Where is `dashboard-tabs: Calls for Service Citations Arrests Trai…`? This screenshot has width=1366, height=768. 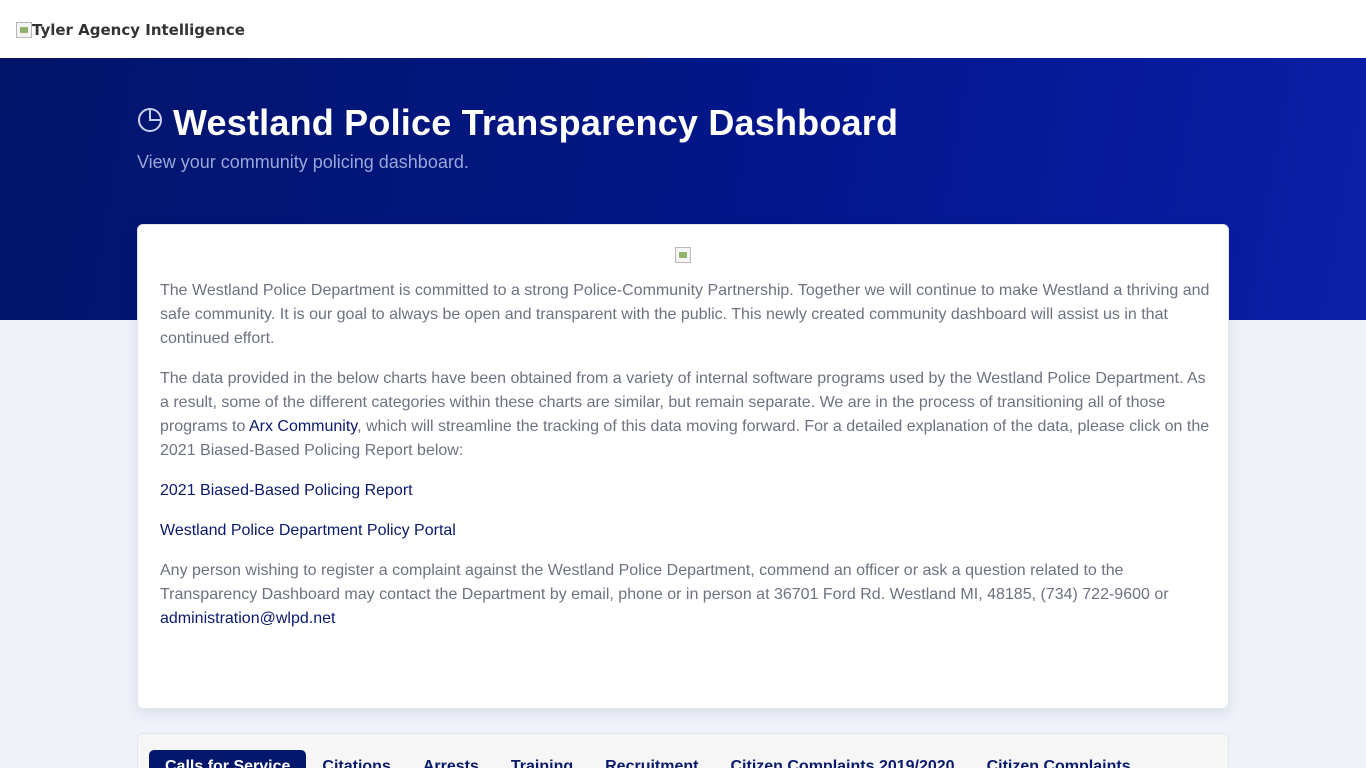 dashboard-tabs: Calls for Service Citations Arrests Trai… is located at coordinates (648, 759).